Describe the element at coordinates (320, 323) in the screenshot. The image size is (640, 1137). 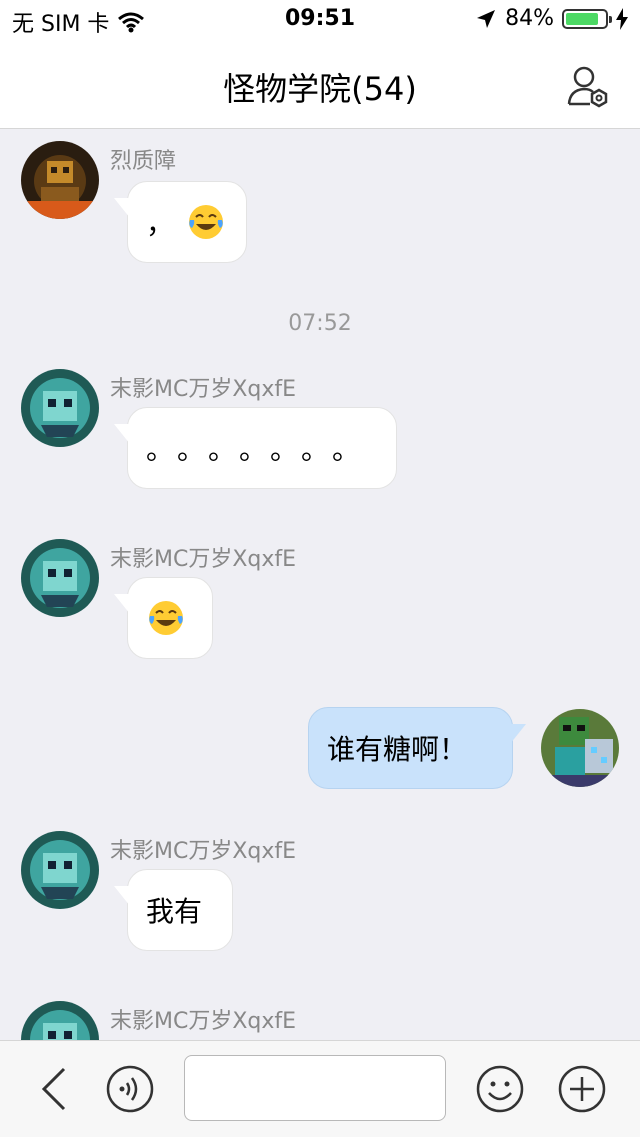
I see `timestamp: 07:52` at that location.